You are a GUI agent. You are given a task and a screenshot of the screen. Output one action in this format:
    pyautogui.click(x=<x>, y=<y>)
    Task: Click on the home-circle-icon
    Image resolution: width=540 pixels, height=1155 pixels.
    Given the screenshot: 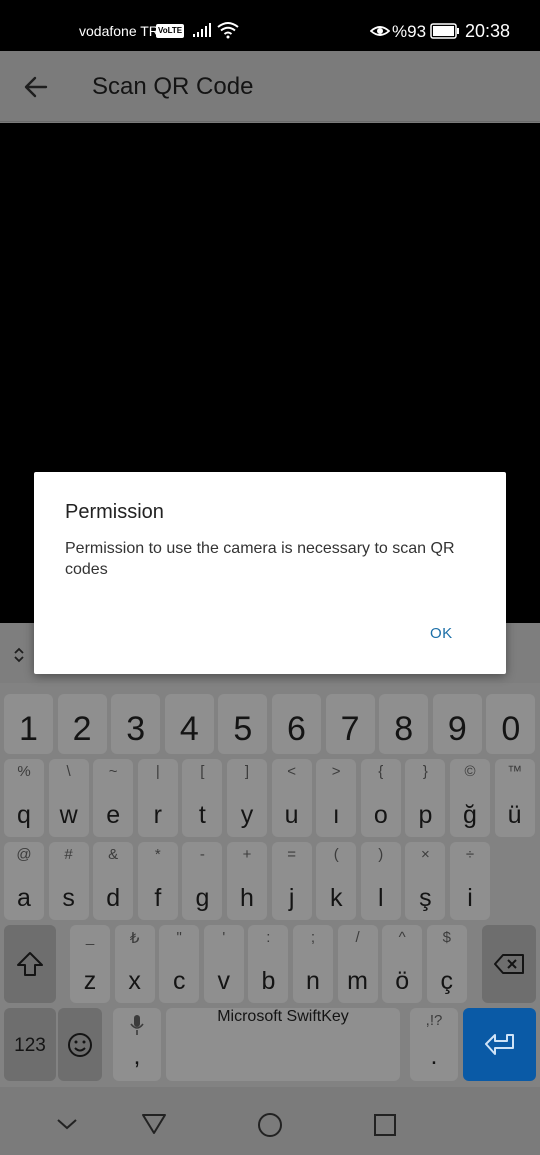 What is the action you would take?
    pyautogui.click(x=270, y=1125)
    